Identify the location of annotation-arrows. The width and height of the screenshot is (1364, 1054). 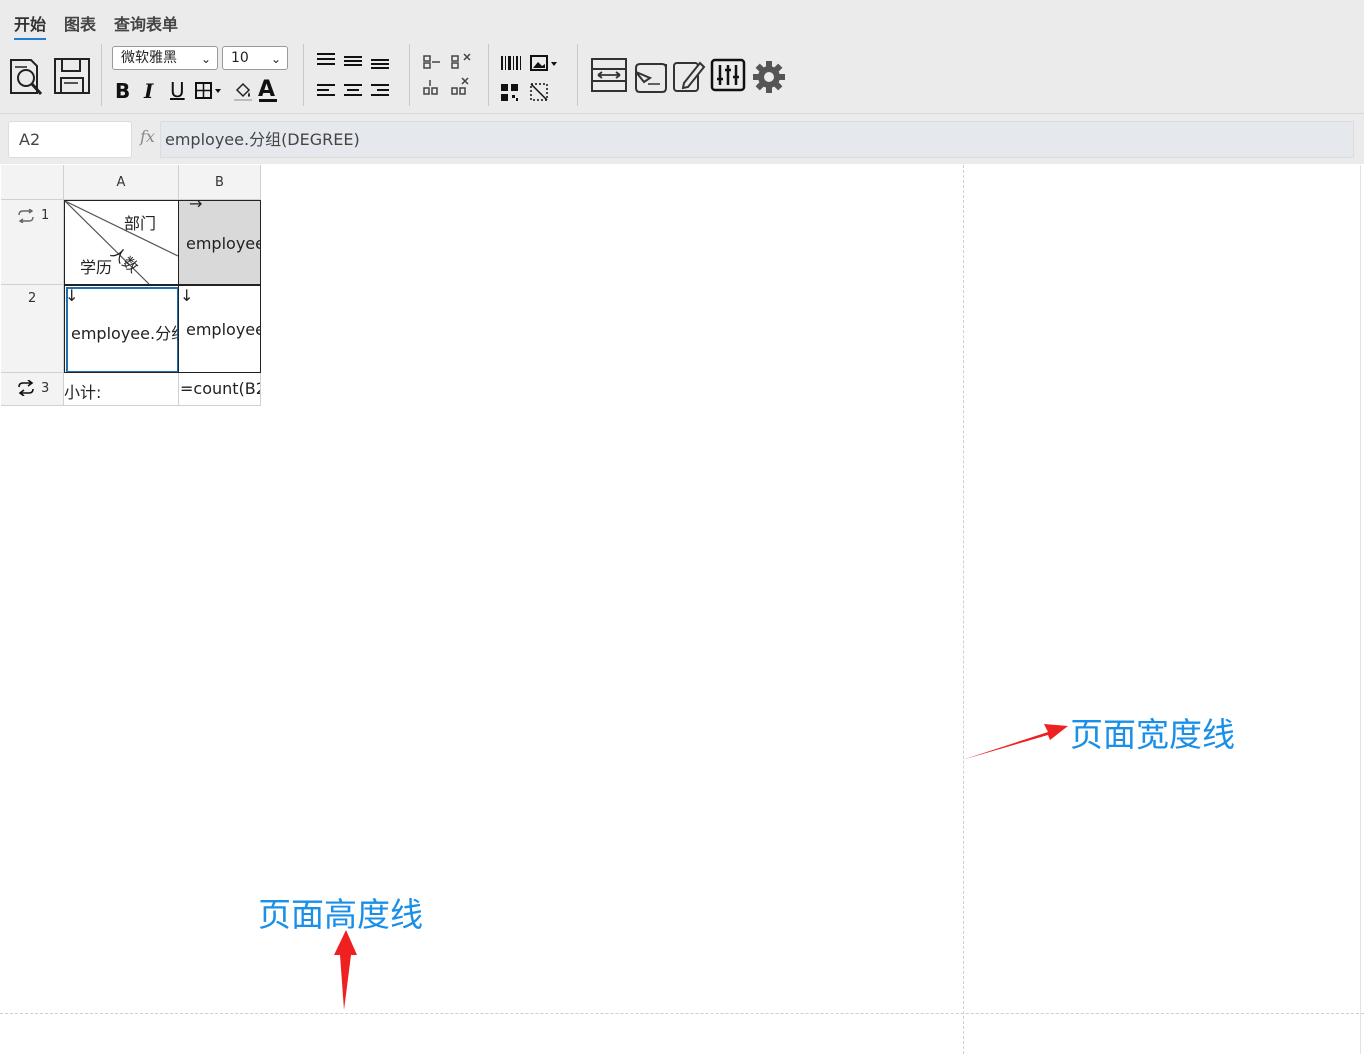
(701, 867).